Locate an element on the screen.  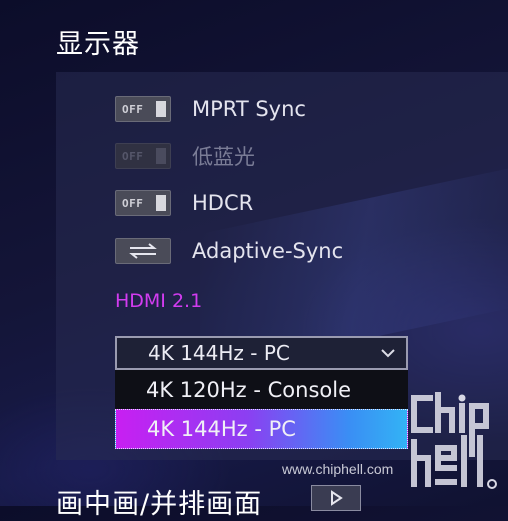
hdcr-toggle: OFF is located at coordinates (143, 203).